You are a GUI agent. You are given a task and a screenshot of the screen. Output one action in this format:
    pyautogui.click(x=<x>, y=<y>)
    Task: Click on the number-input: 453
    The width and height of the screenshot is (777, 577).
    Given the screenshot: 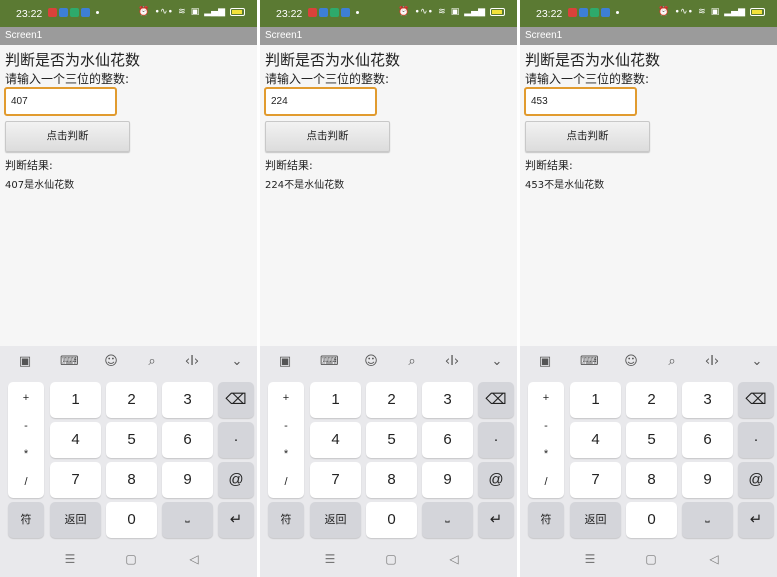 What is the action you would take?
    pyautogui.click(x=580, y=101)
    